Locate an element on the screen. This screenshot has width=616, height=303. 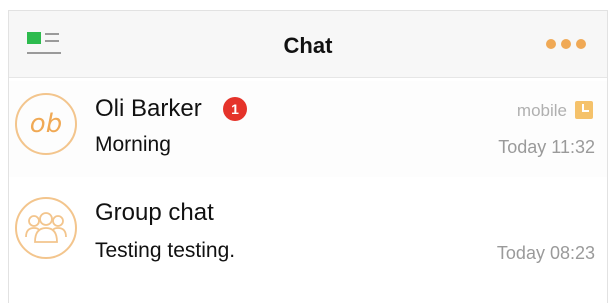
avatar is located at coordinates (46, 228).